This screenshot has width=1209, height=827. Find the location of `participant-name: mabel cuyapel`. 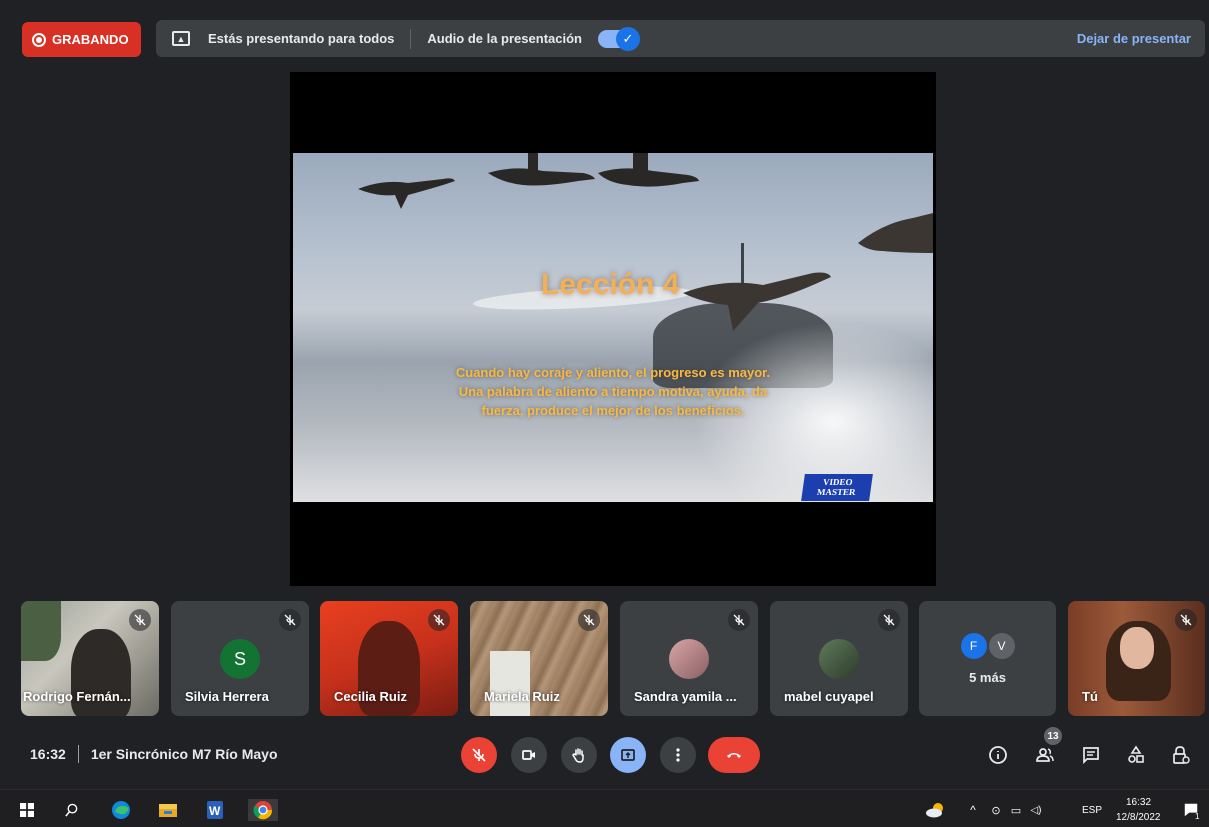

participant-name: mabel cuyapel is located at coordinates (829, 696).